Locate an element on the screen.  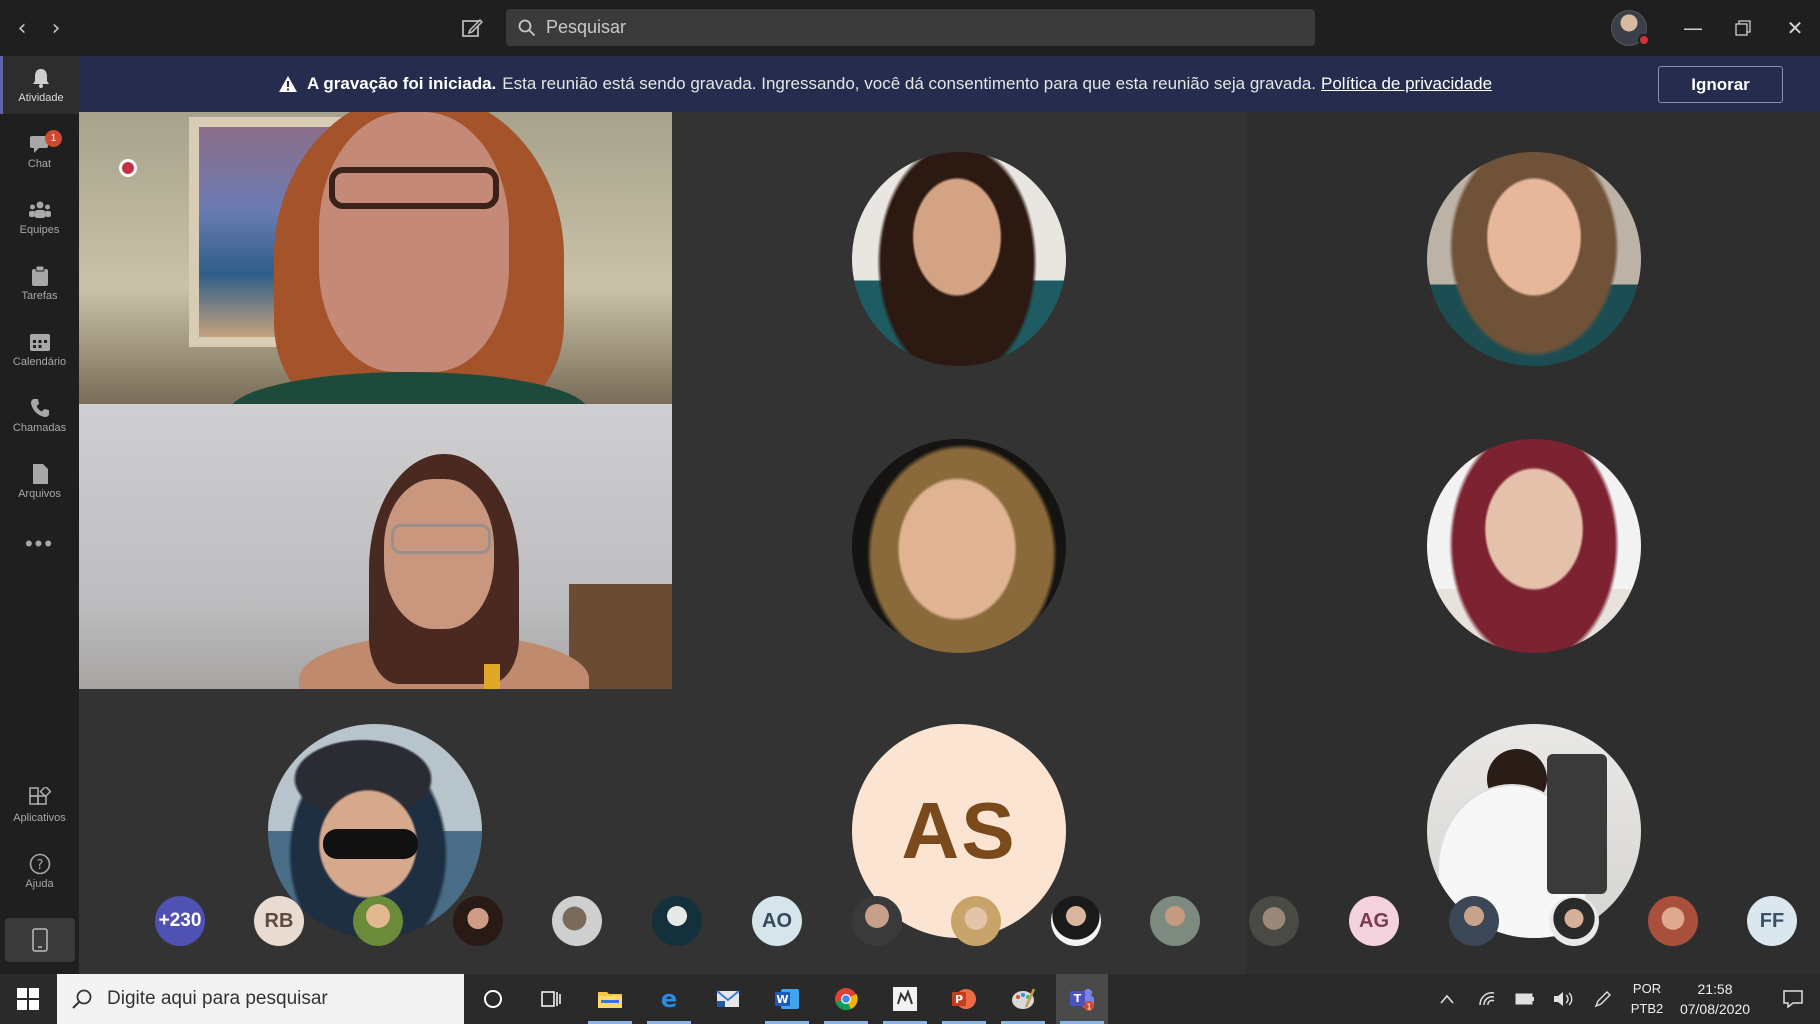
word-icon: W is located at coordinates (787, 999).